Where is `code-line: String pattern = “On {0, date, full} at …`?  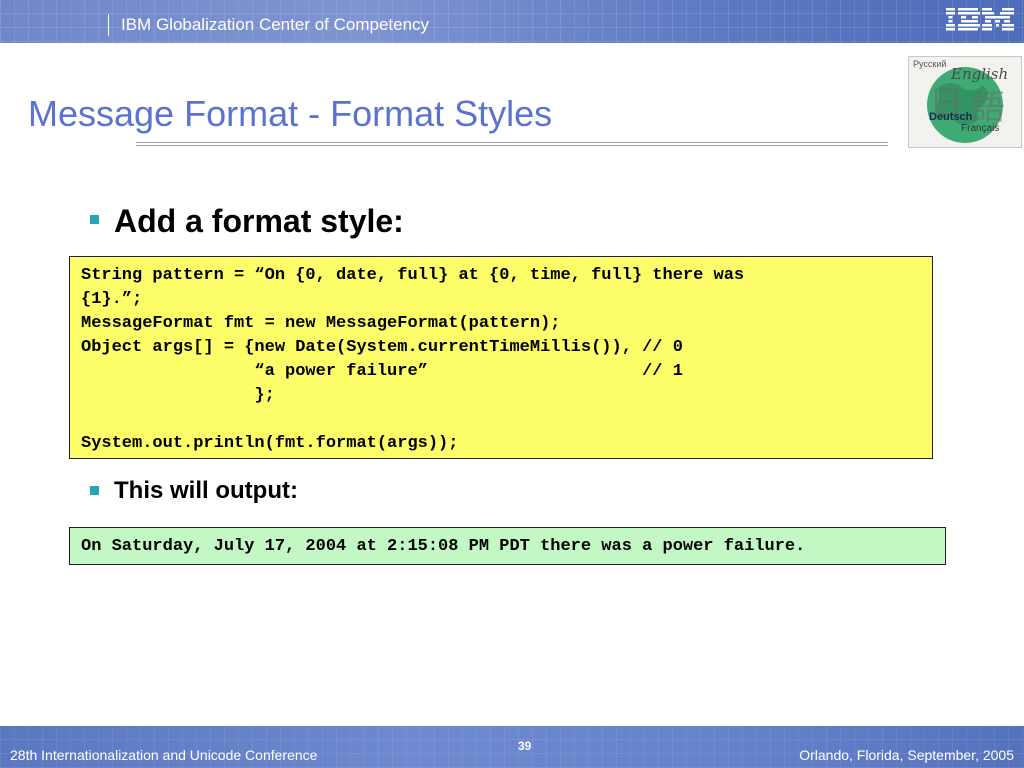 code-line: String pattern = “On {0, date, full} at … is located at coordinates (413, 275).